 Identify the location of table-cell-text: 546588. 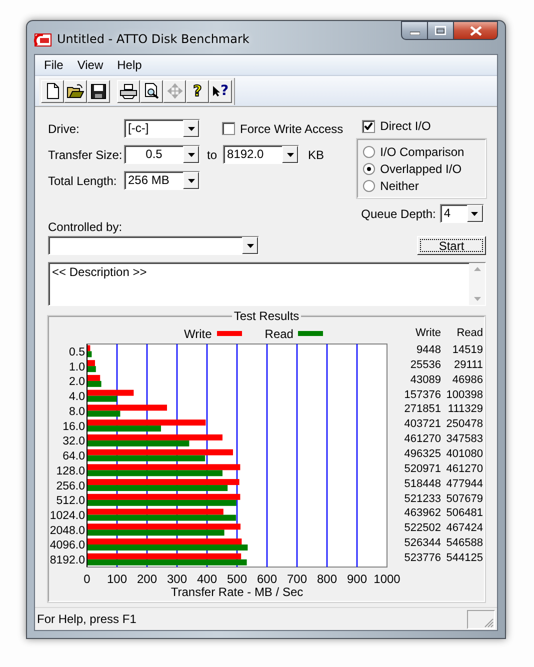
(464, 544).